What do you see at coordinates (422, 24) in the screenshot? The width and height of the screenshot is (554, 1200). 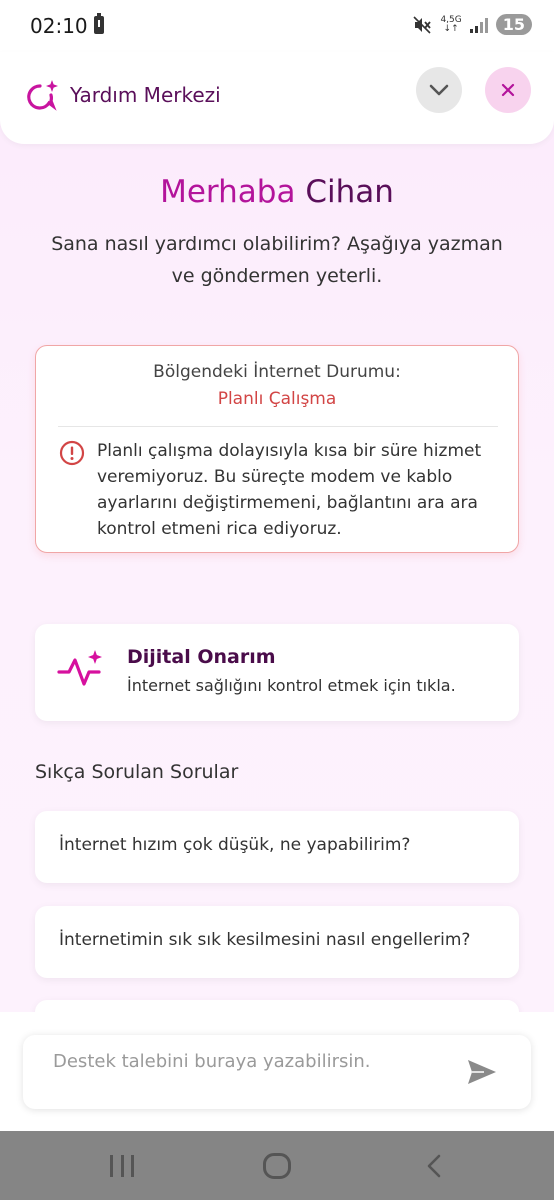 I see `mute-icon` at bounding box center [422, 24].